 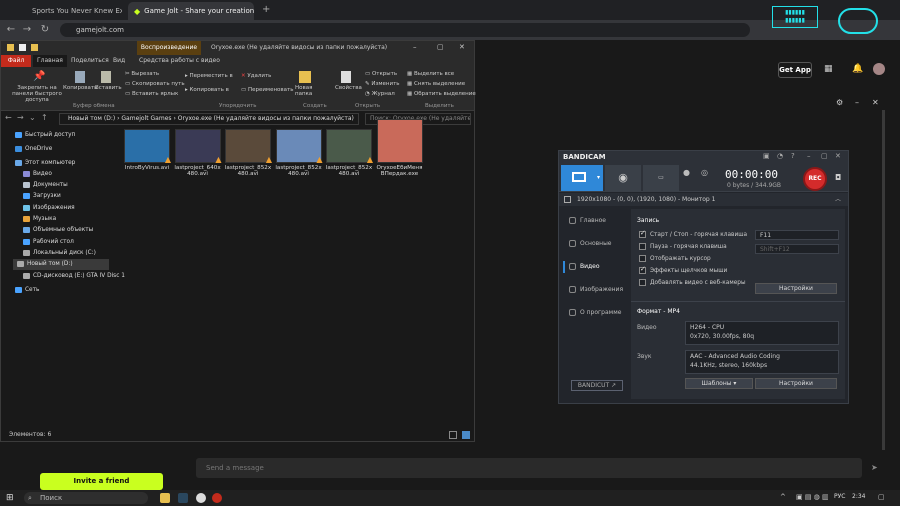 I want to click on select-all-button: ▦ Выделить все, so click(x=430, y=74).